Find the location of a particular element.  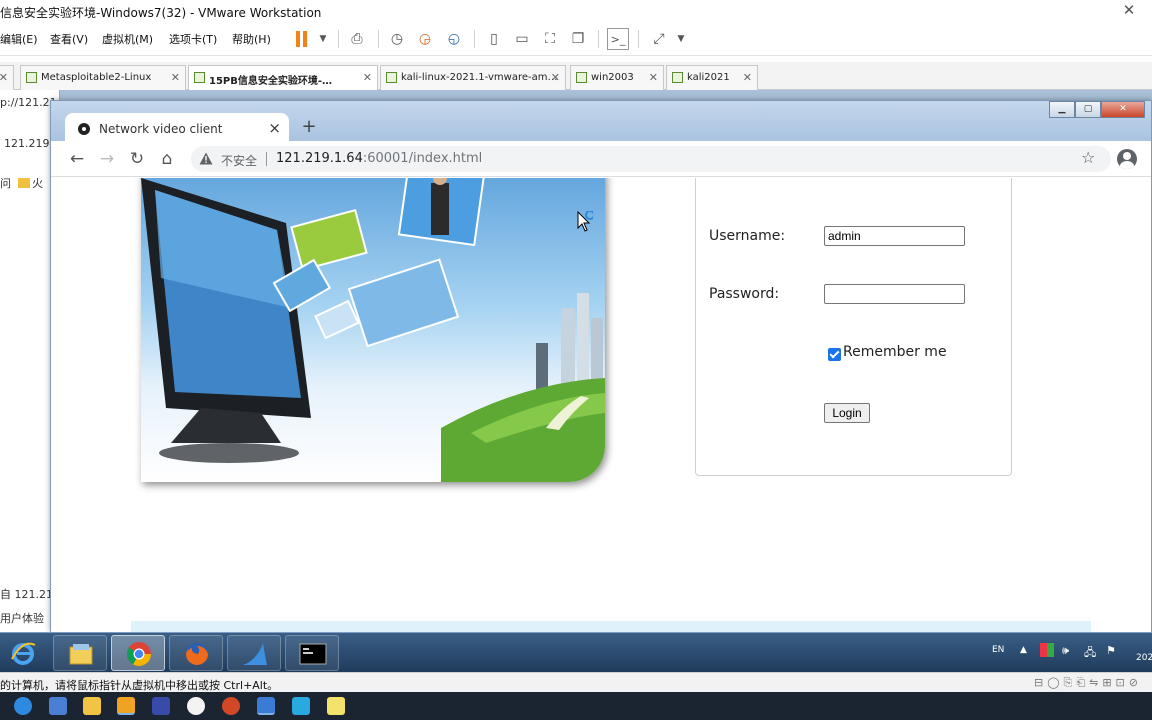

username-input is located at coordinates (894, 236).